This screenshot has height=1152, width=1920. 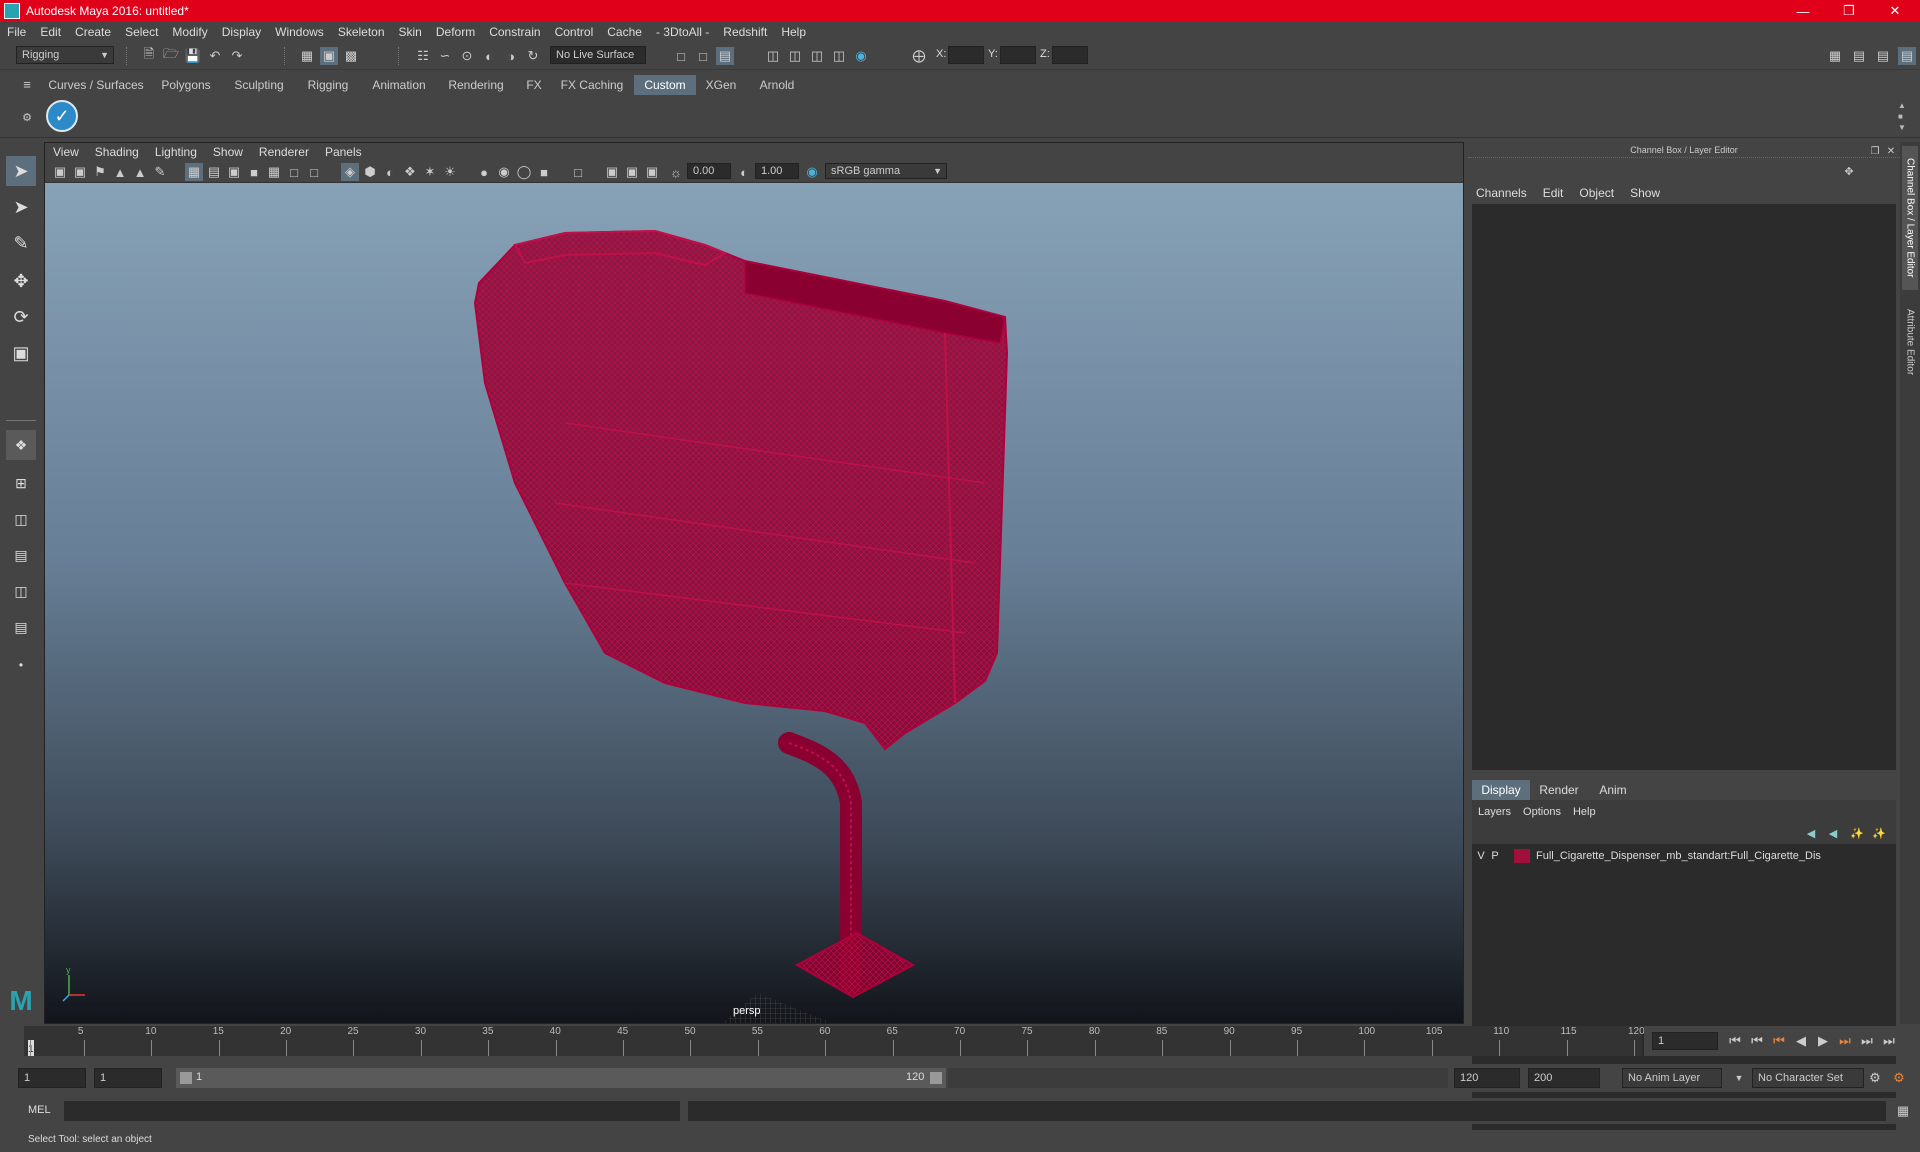 I want to click on field-chart-icon: ▦, so click(x=274, y=172).